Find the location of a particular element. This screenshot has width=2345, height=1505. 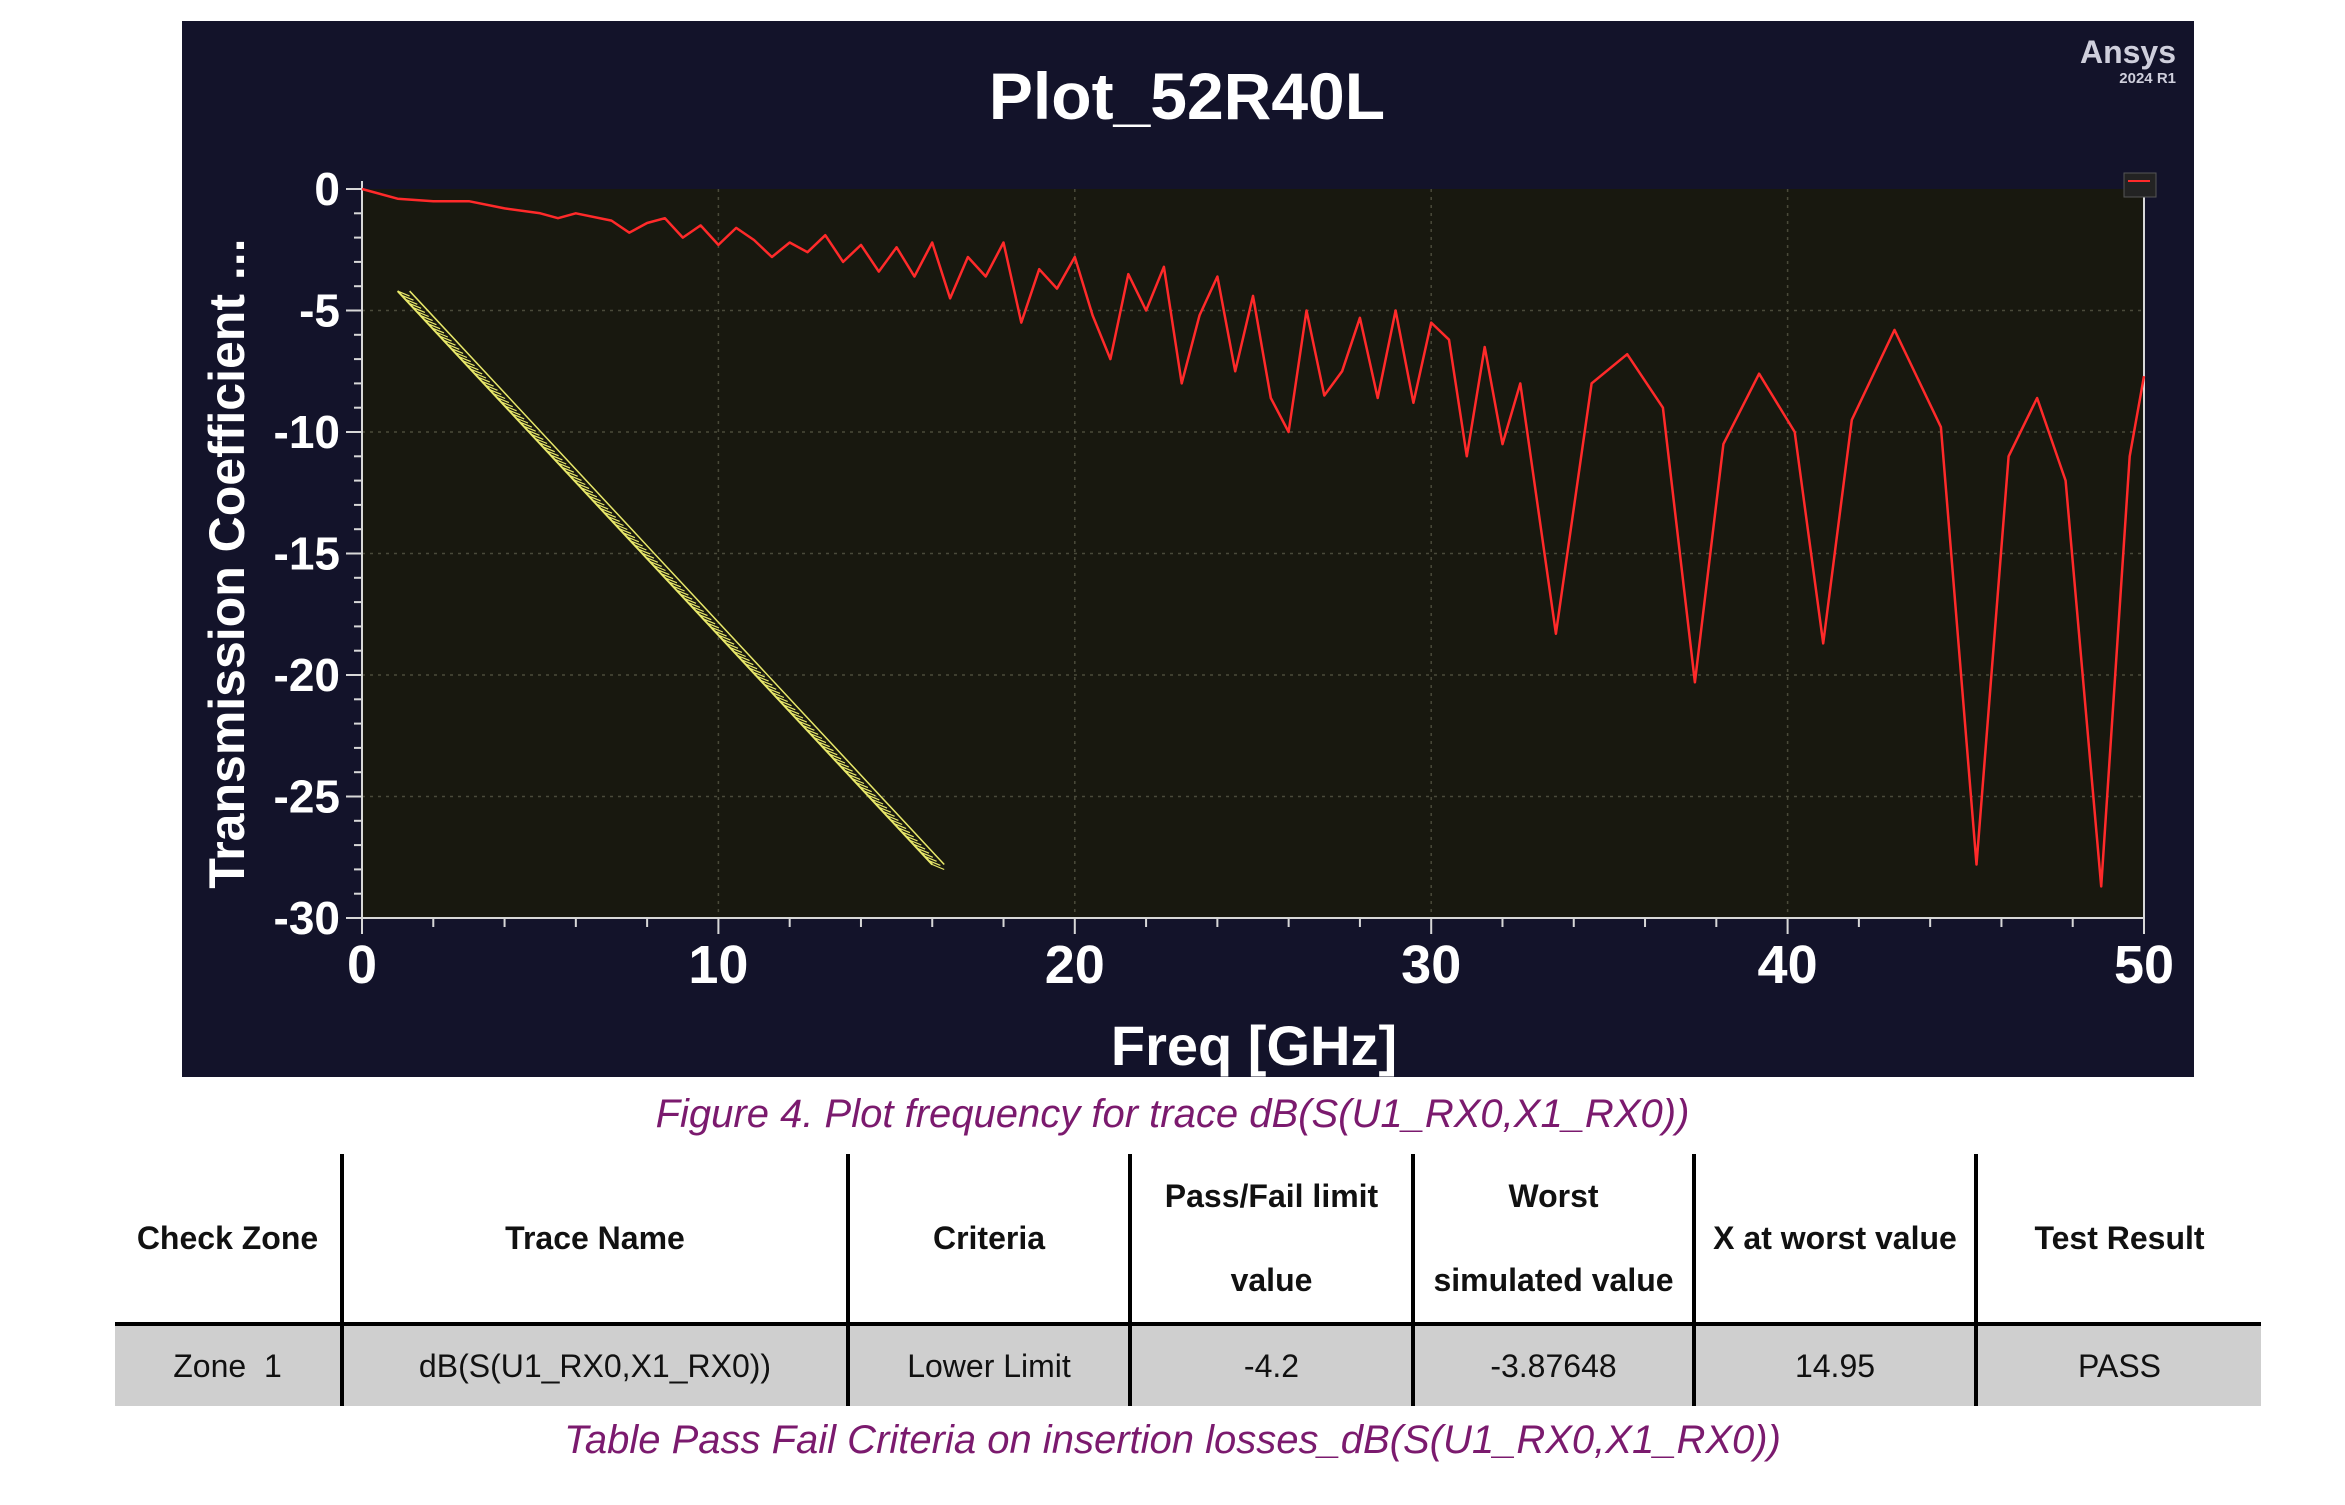

x-tick-label: 0 is located at coordinates (362, 965).